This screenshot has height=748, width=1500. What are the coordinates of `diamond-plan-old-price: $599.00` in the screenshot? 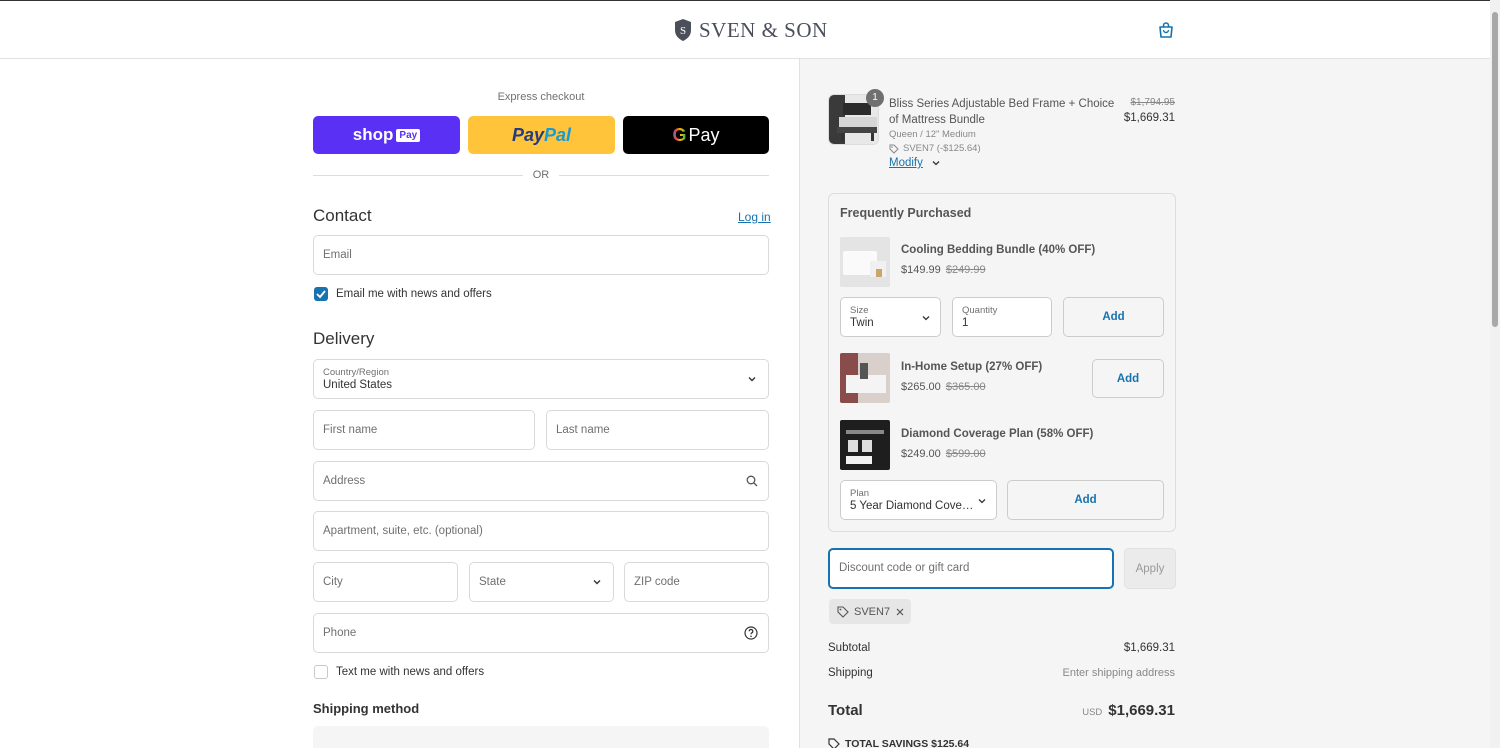 It's located at (965, 454).